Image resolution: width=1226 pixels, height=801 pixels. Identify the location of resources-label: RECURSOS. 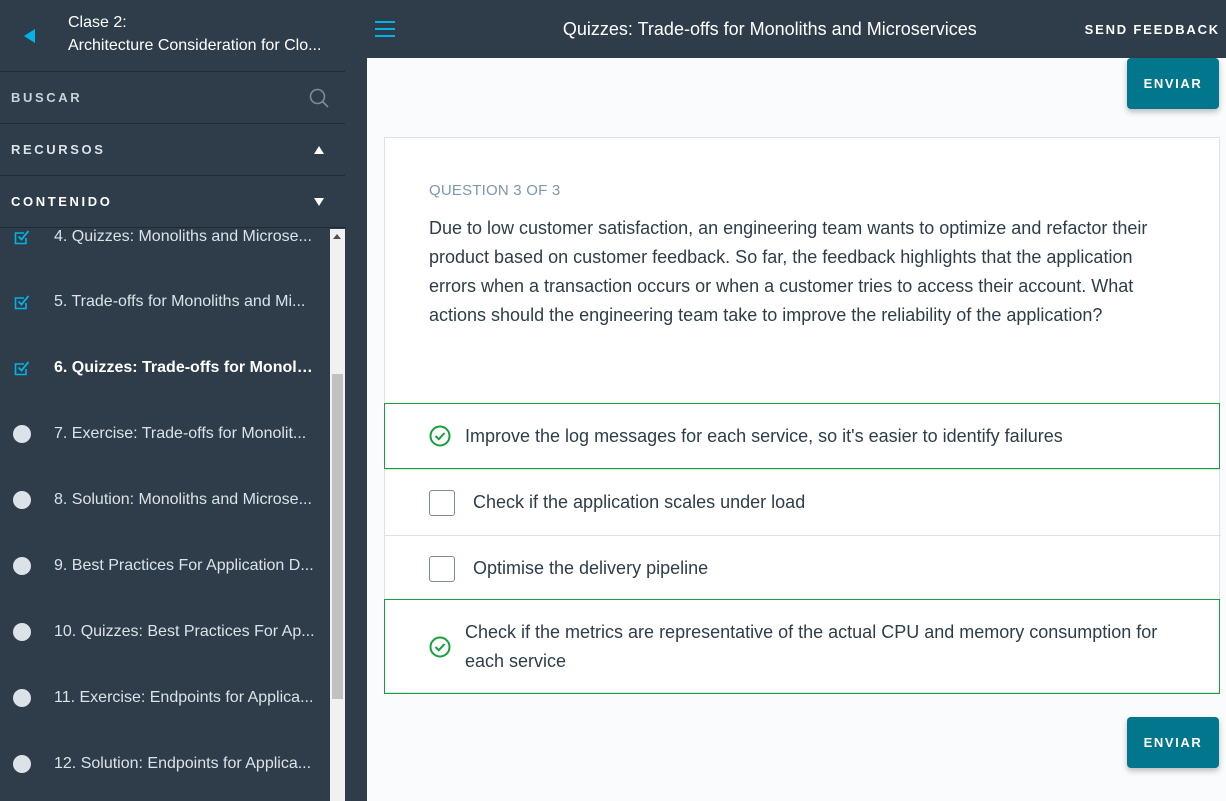
(58, 149).